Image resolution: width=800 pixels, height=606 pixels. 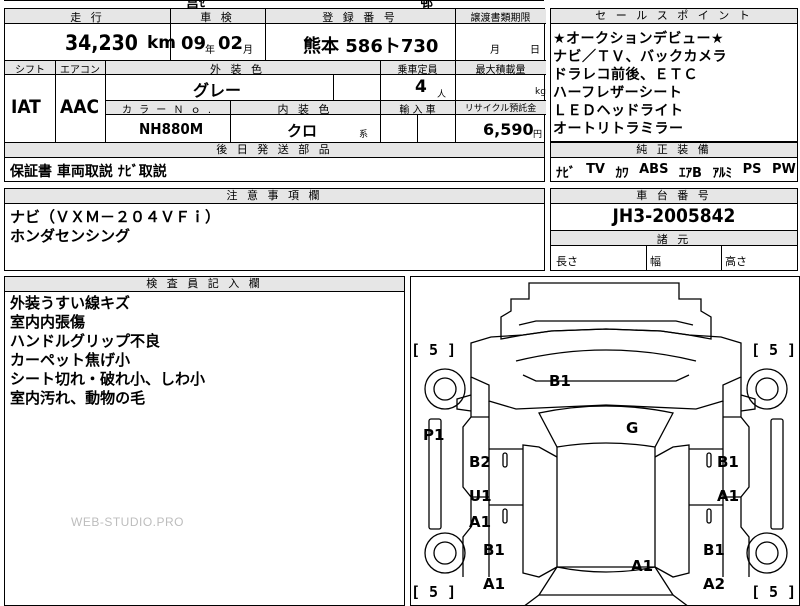 I want to click on transfer-month-unit: 月, so click(x=495, y=50).